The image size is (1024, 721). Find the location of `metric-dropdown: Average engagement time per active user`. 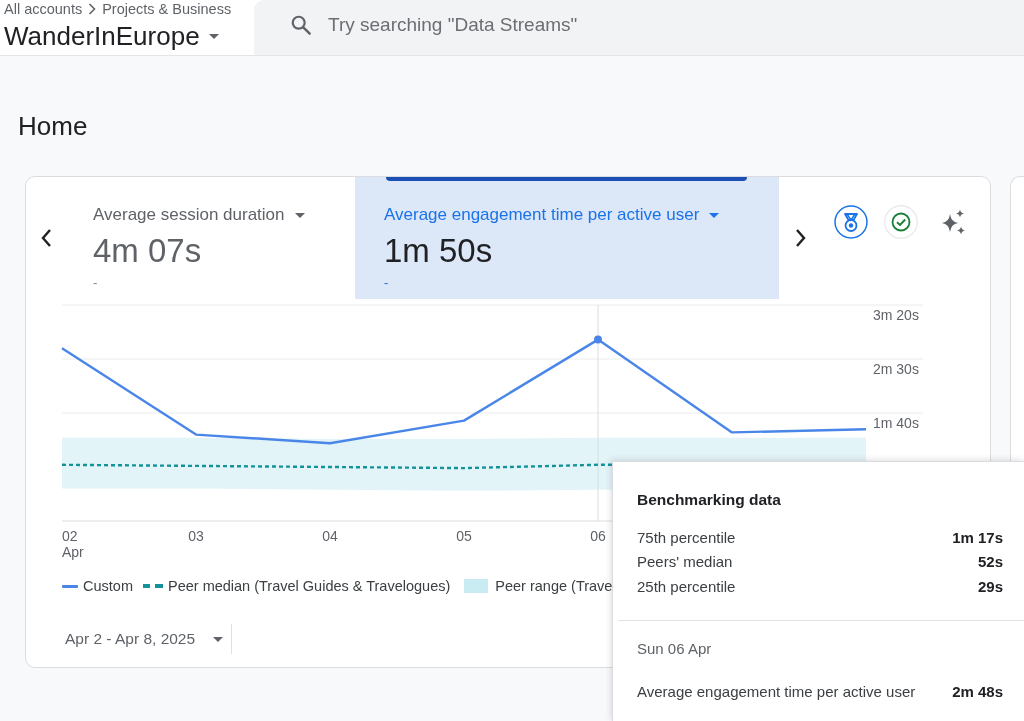

metric-dropdown: Average engagement time per active user is located at coordinates (552, 215).